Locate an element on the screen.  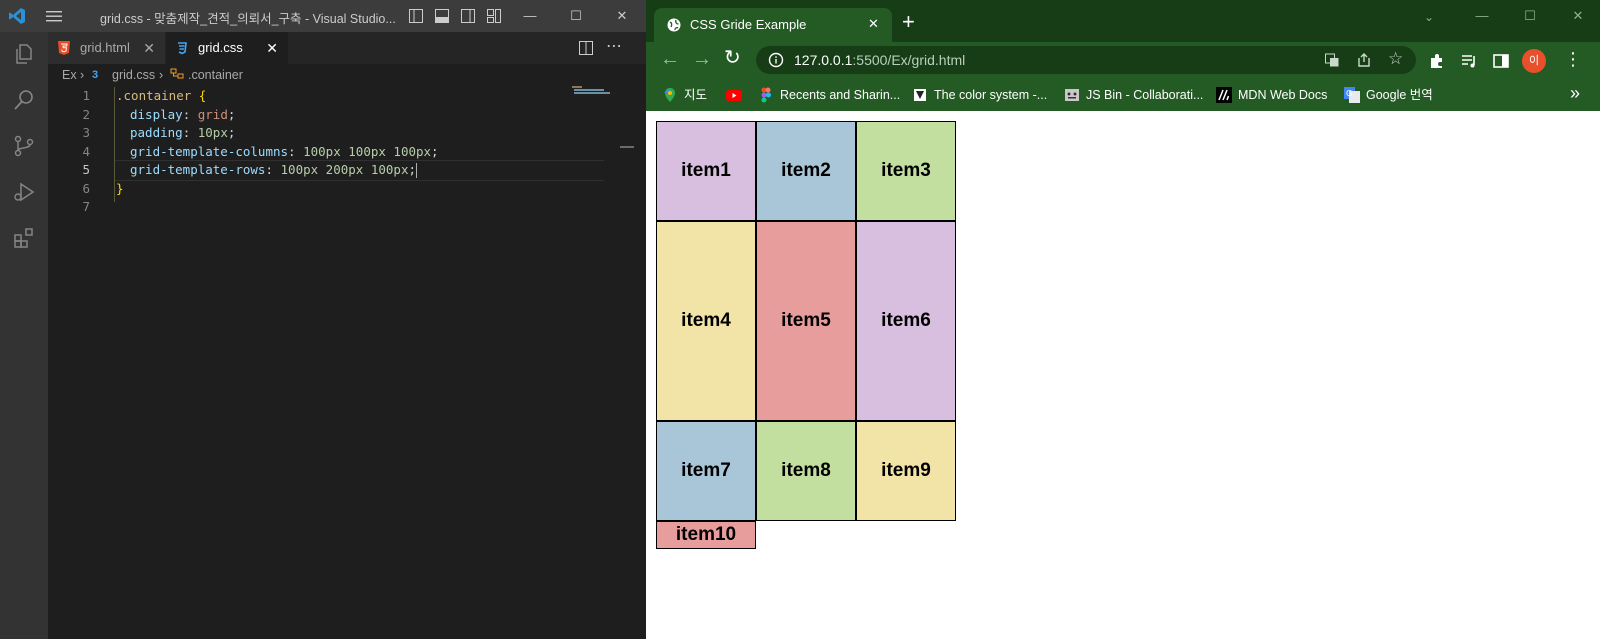
open-brace: { is located at coordinates (202, 95).